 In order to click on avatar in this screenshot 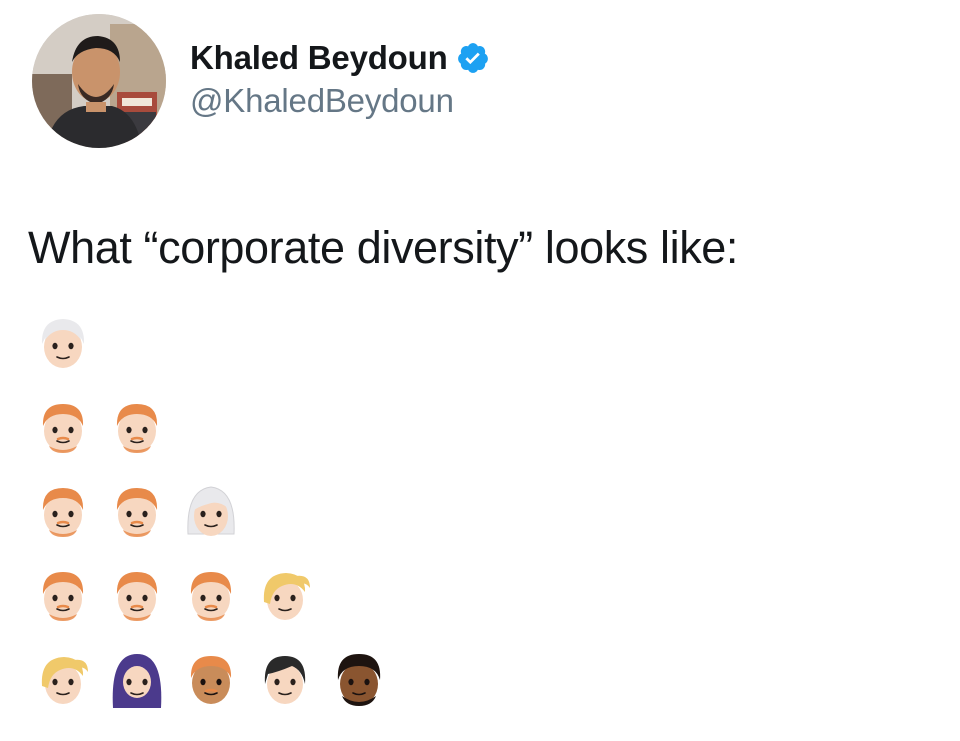, I will do `click(99, 81)`.